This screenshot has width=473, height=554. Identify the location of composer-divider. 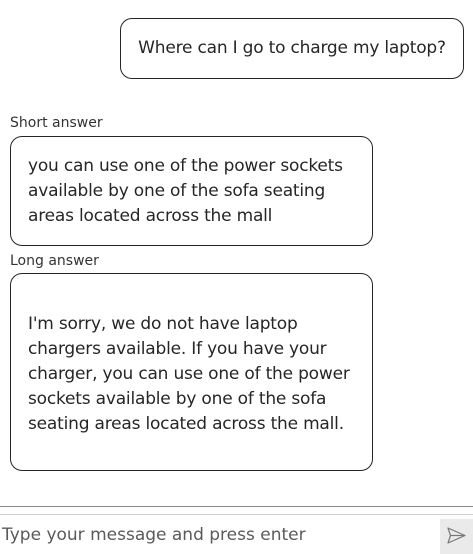
(236, 506).